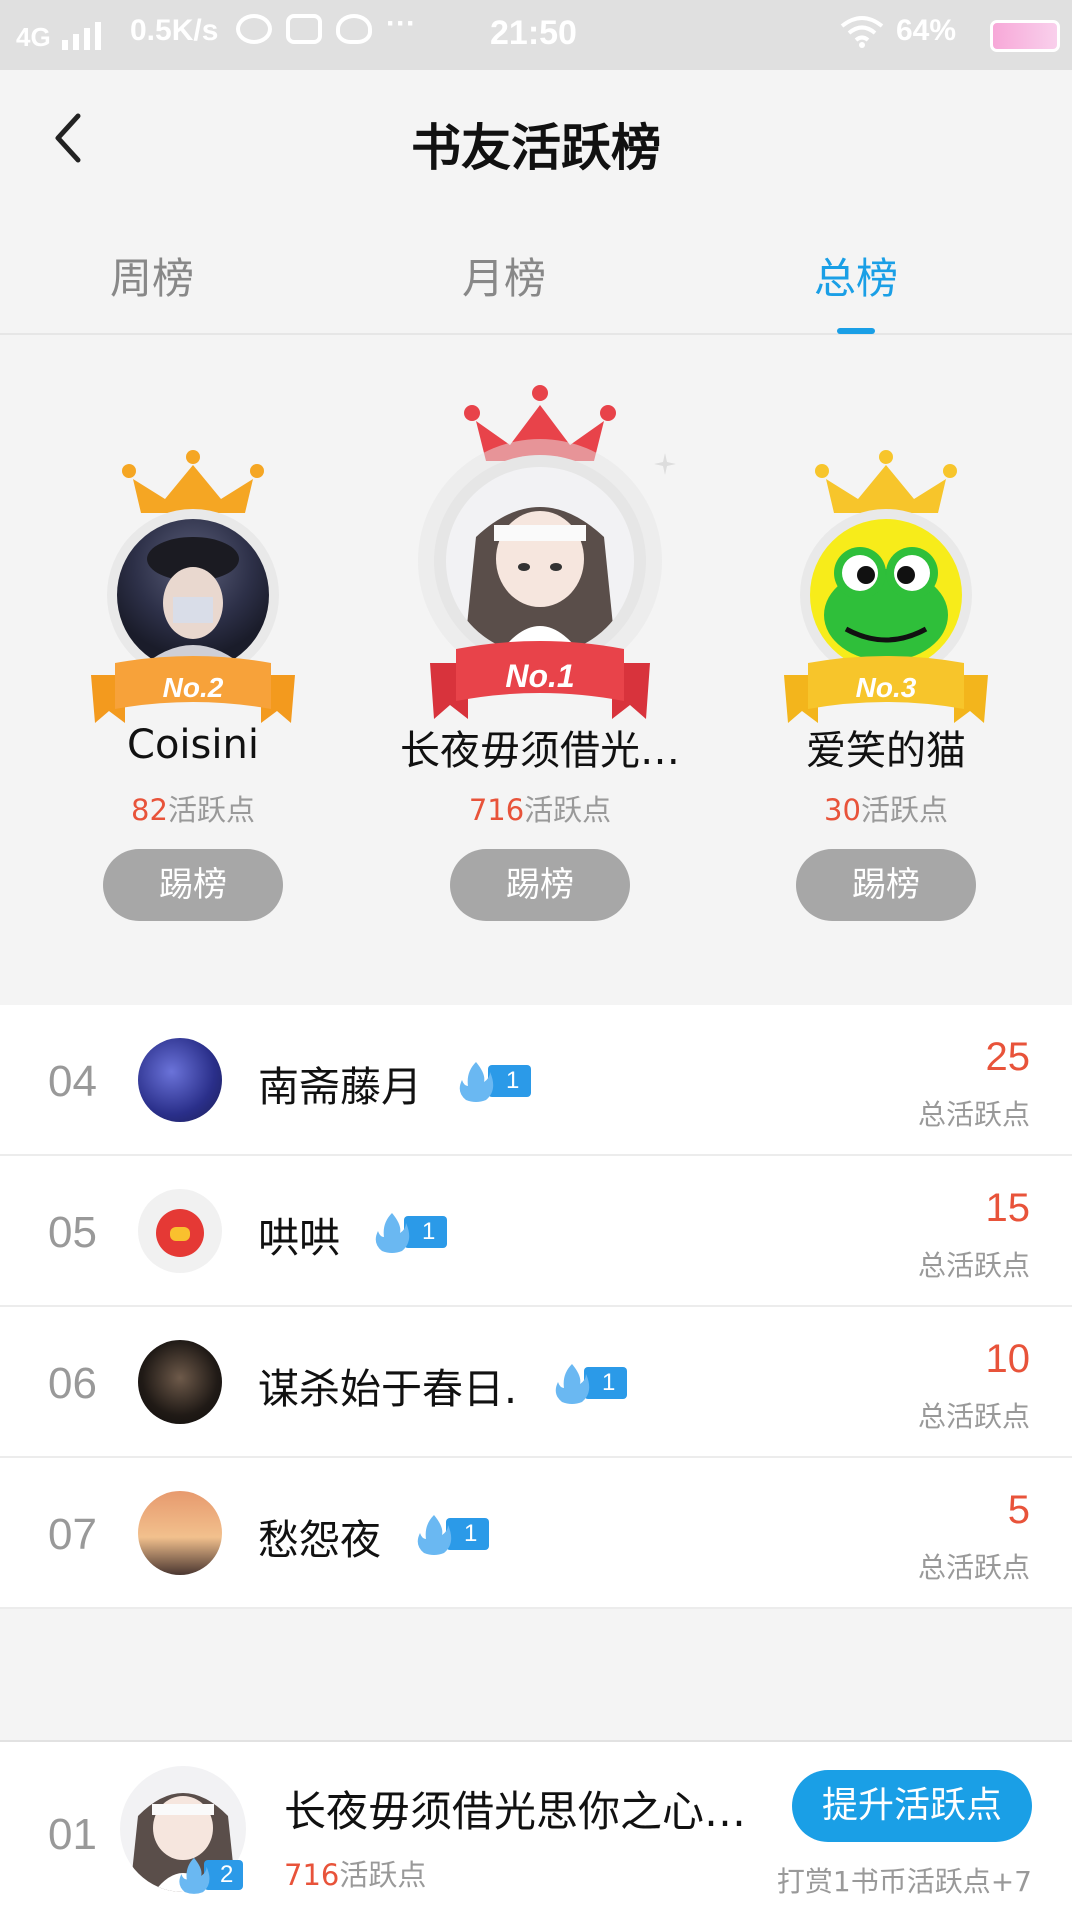 The width and height of the screenshot is (1072, 1917). Describe the element at coordinates (72, 1834) in the screenshot. I see `my-rank-number: 01` at that location.